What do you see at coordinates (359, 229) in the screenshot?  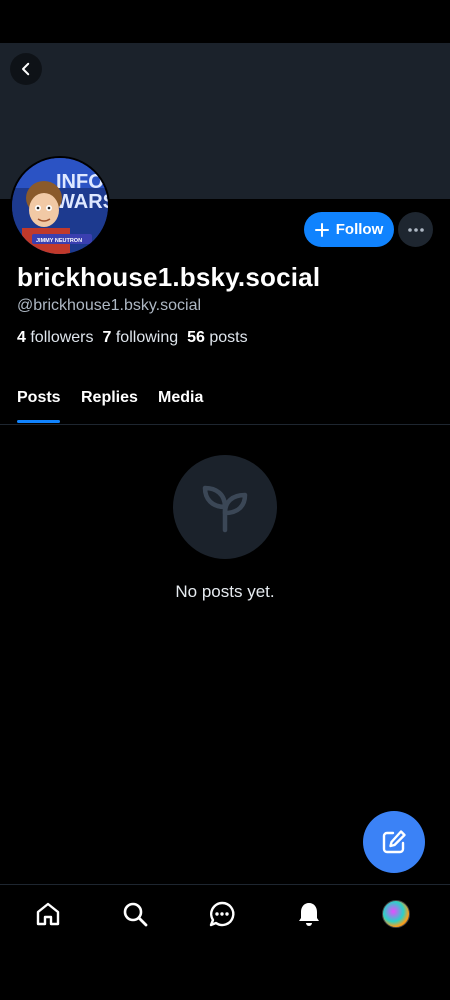 I see `follow-label: Follow` at bounding box center [359, 229].